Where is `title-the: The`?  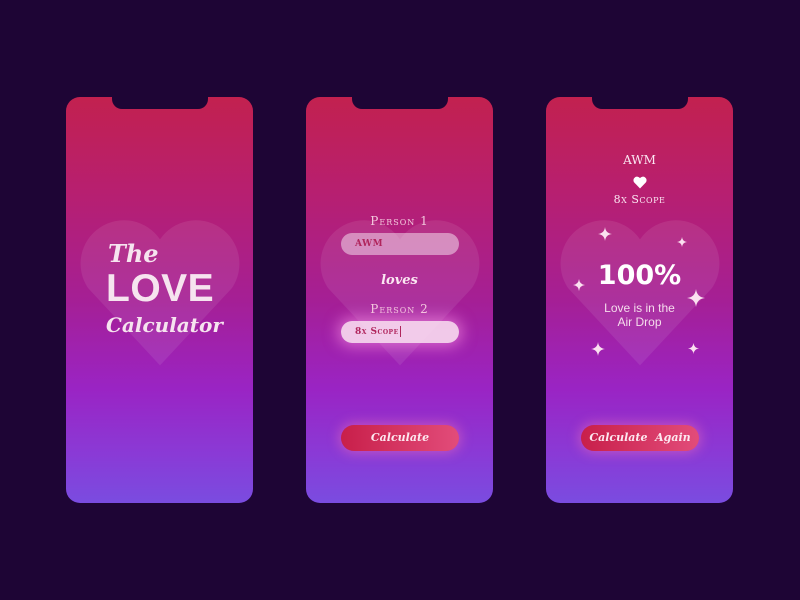
title-the: The is located at coordinates (133, 253).